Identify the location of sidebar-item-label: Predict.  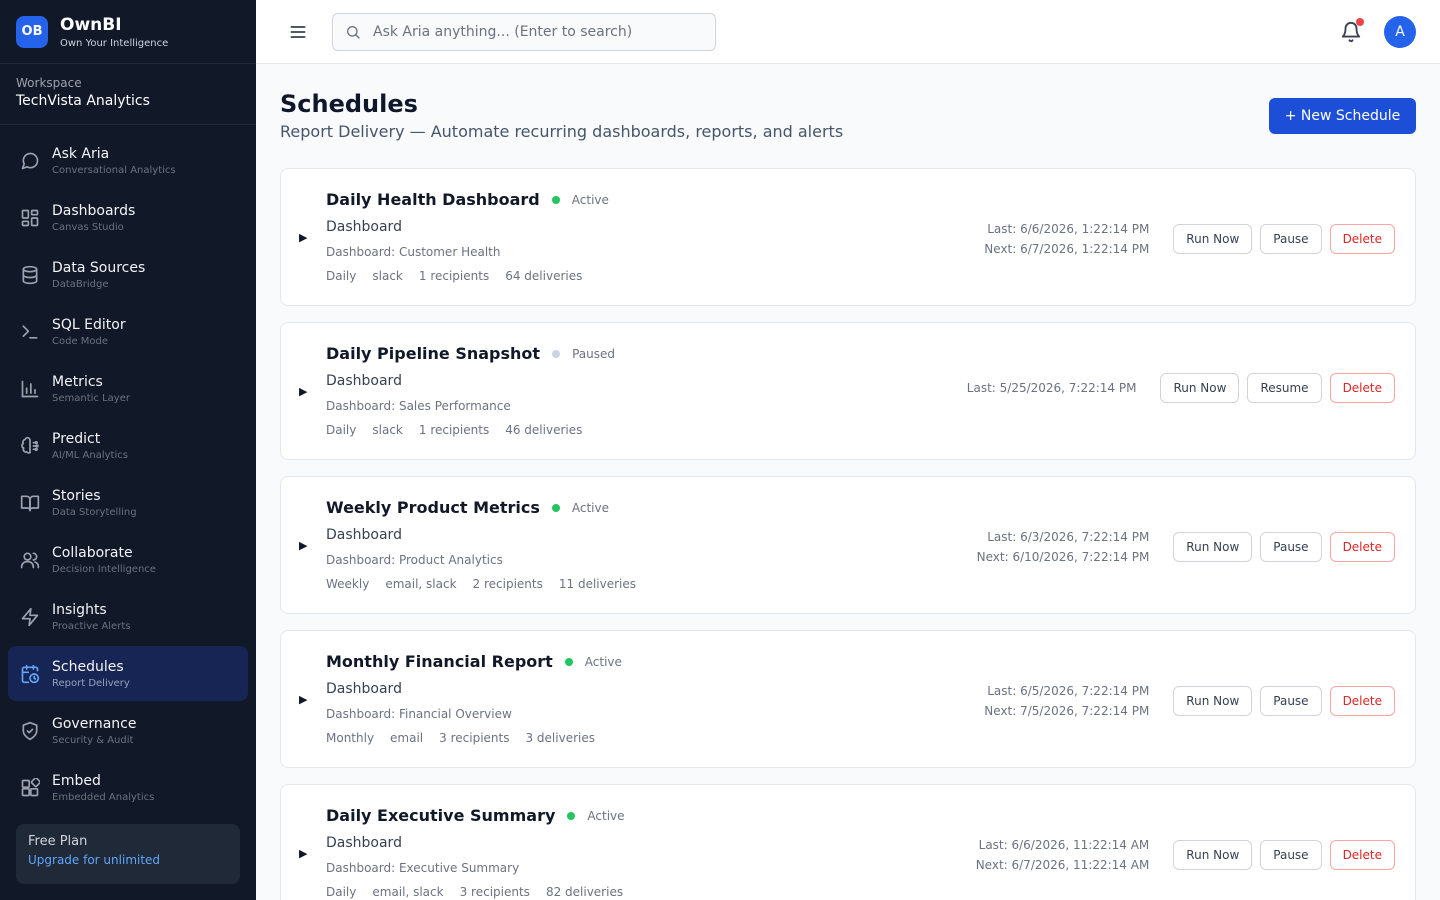
(76, 438).